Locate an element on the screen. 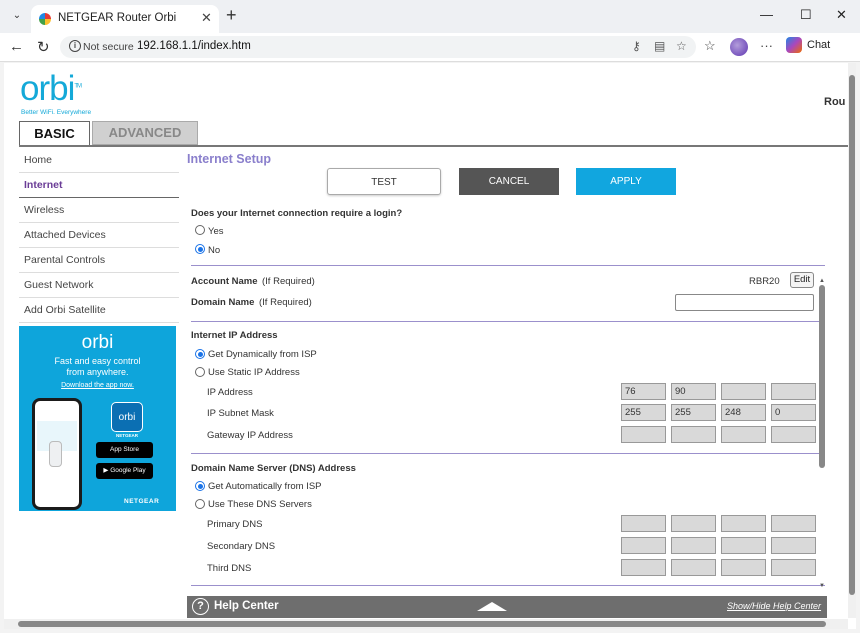 This screenshot has height=633, width=860. page-vertical-scrollbar is located at coordinates (852, 340).